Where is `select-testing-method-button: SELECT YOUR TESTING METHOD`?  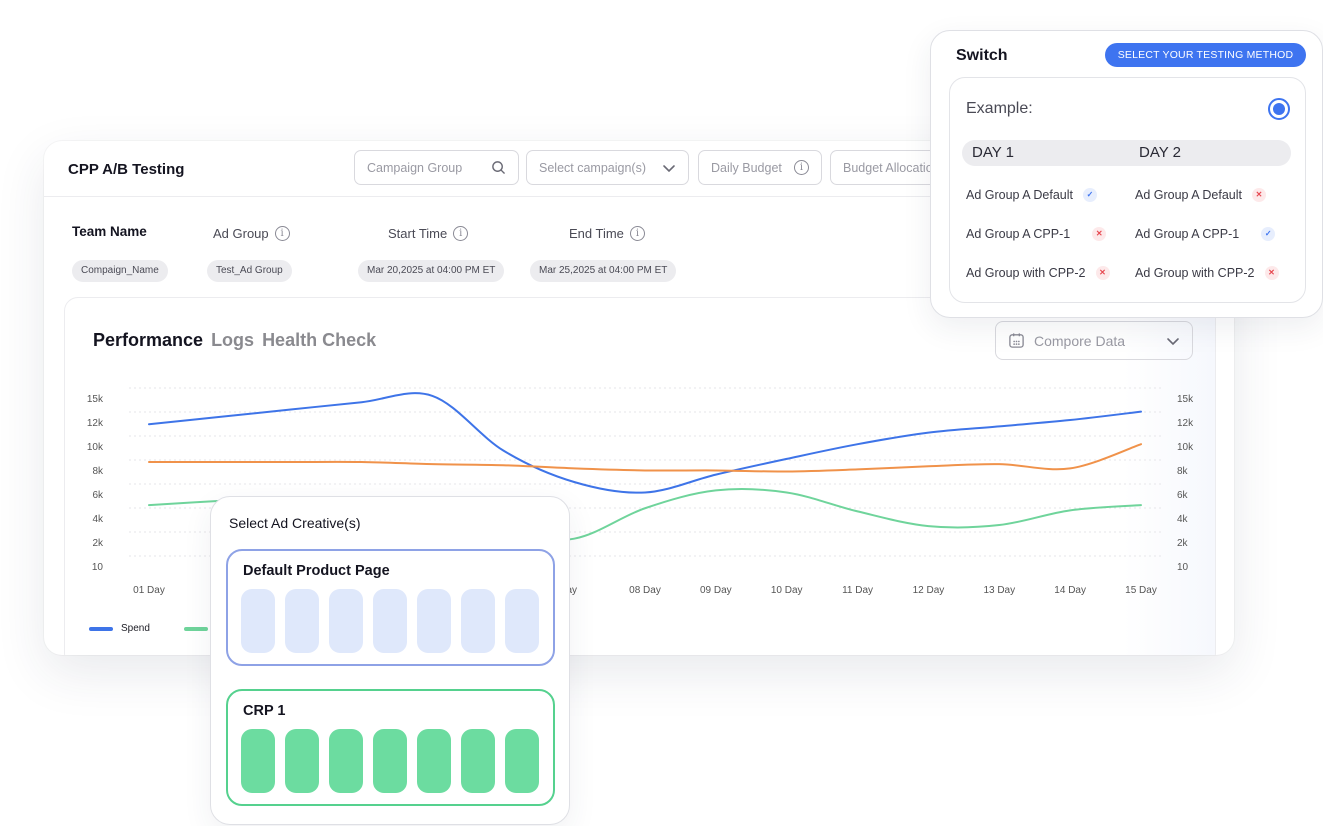
select-testing-method-button: SELECT YOUR TESTING METHOD is located at coordinates (1205, 55).